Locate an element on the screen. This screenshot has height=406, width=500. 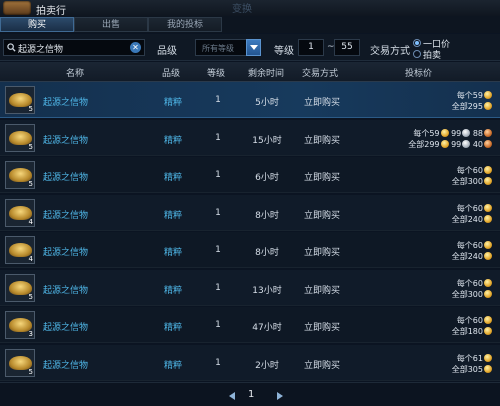
tab-buy: 购买 is located at coordinates (37, 24).